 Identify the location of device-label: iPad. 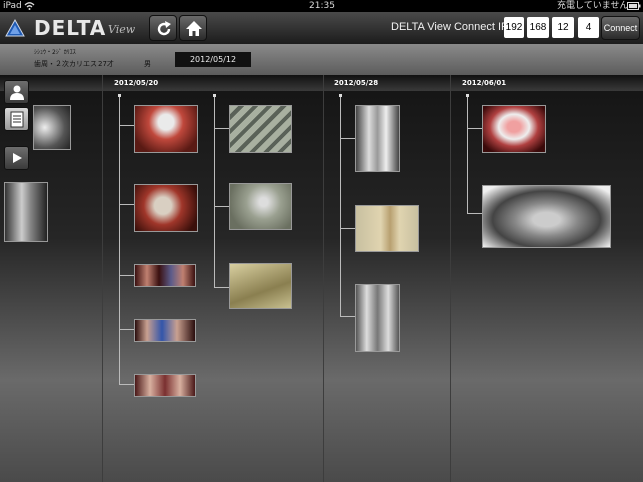
(12, 6).